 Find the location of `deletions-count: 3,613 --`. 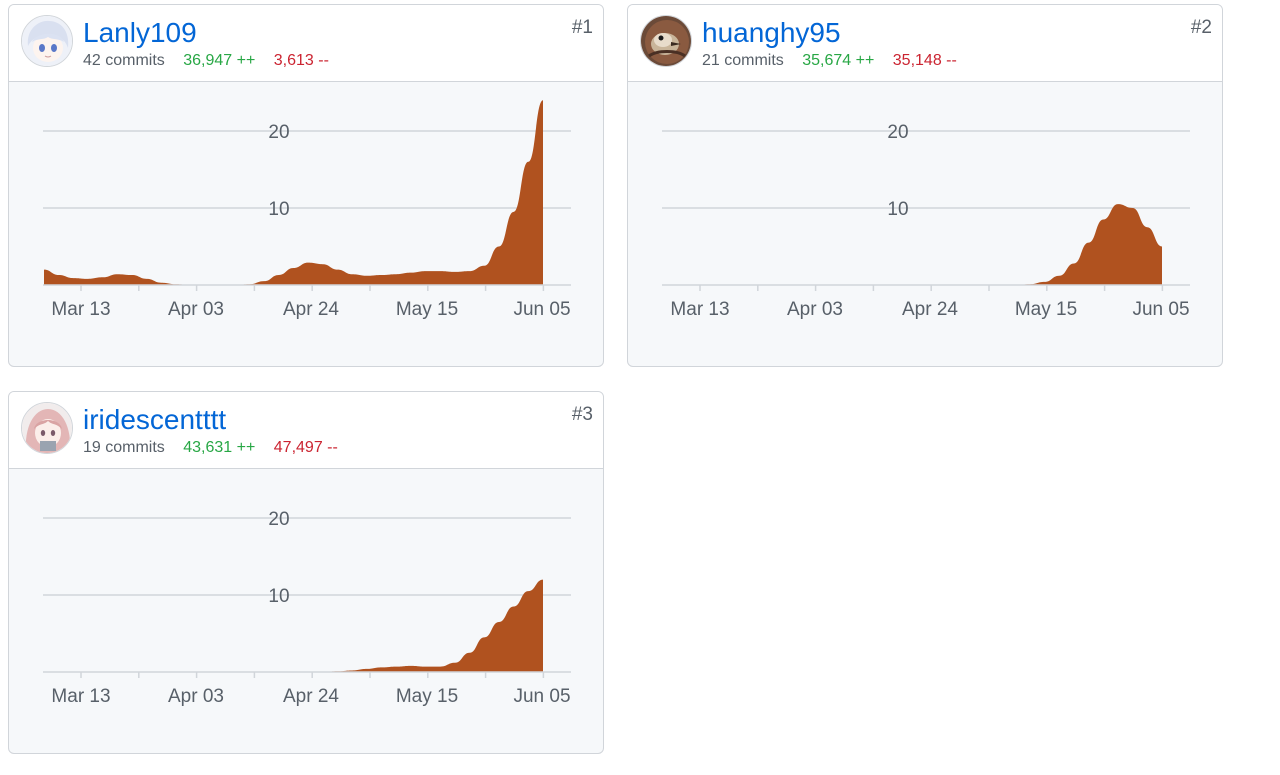

deletions-count: 3,613 -- is located at coordinates (301, 60).